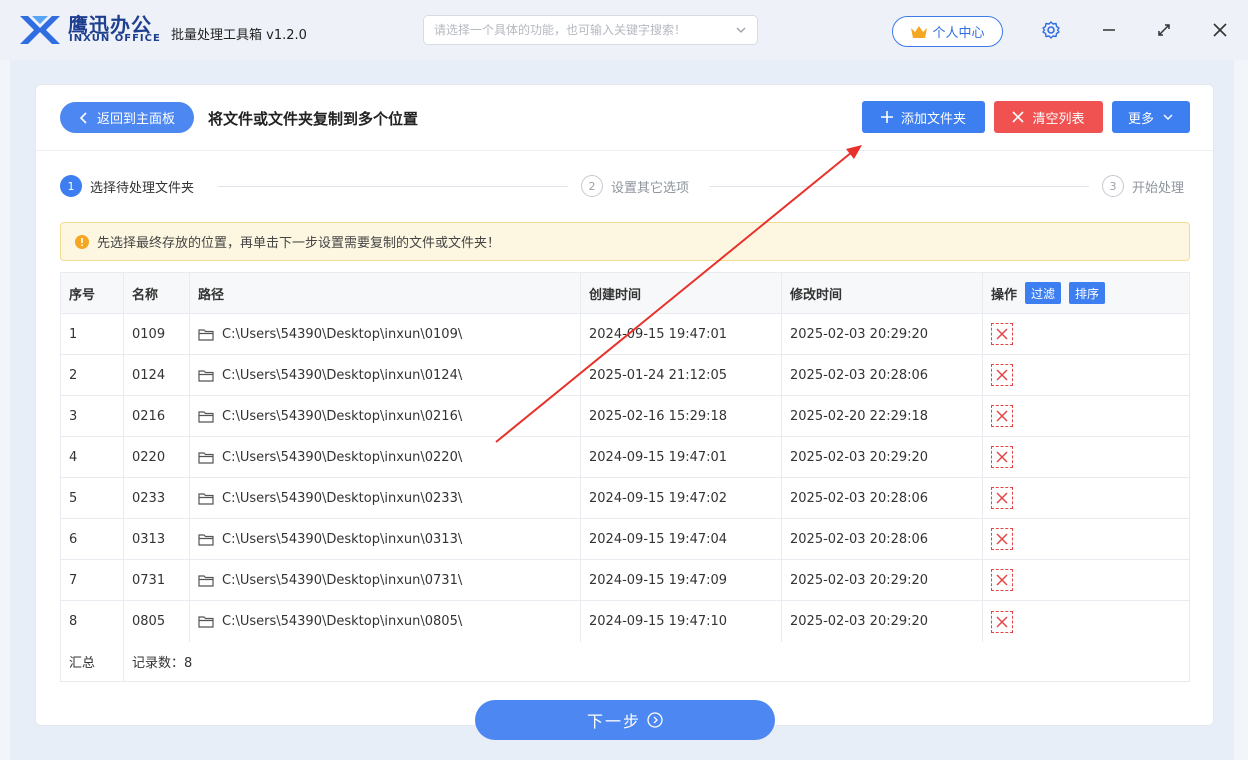  Describe the element at coordinates (1051, 30) in the screenshot. I see `gear-icon` at that location.